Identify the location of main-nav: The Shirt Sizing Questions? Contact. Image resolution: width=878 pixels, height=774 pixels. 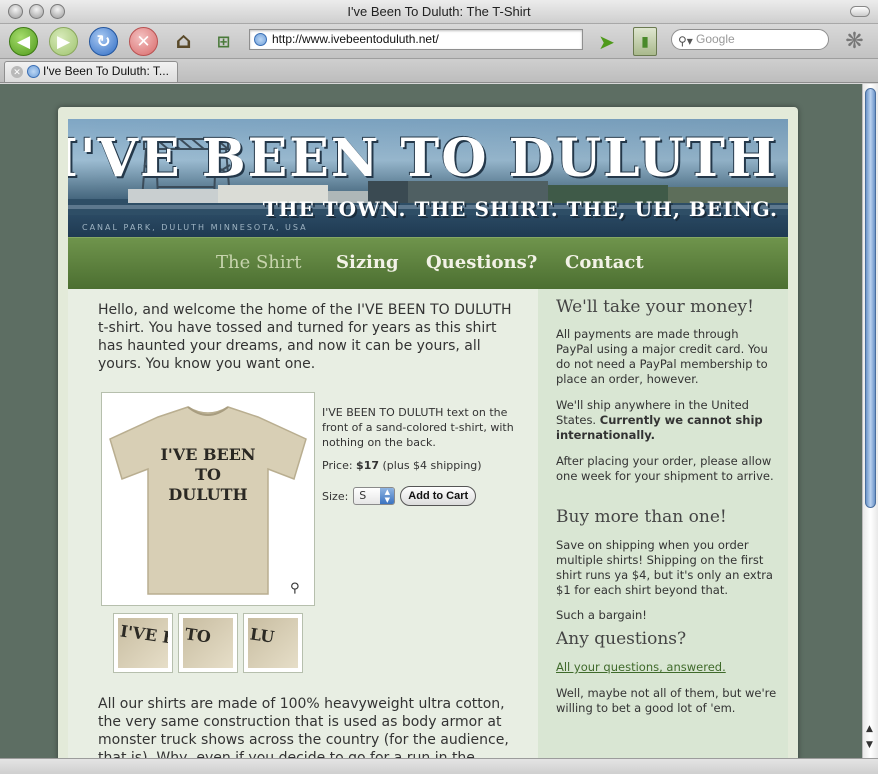
(428, 263).